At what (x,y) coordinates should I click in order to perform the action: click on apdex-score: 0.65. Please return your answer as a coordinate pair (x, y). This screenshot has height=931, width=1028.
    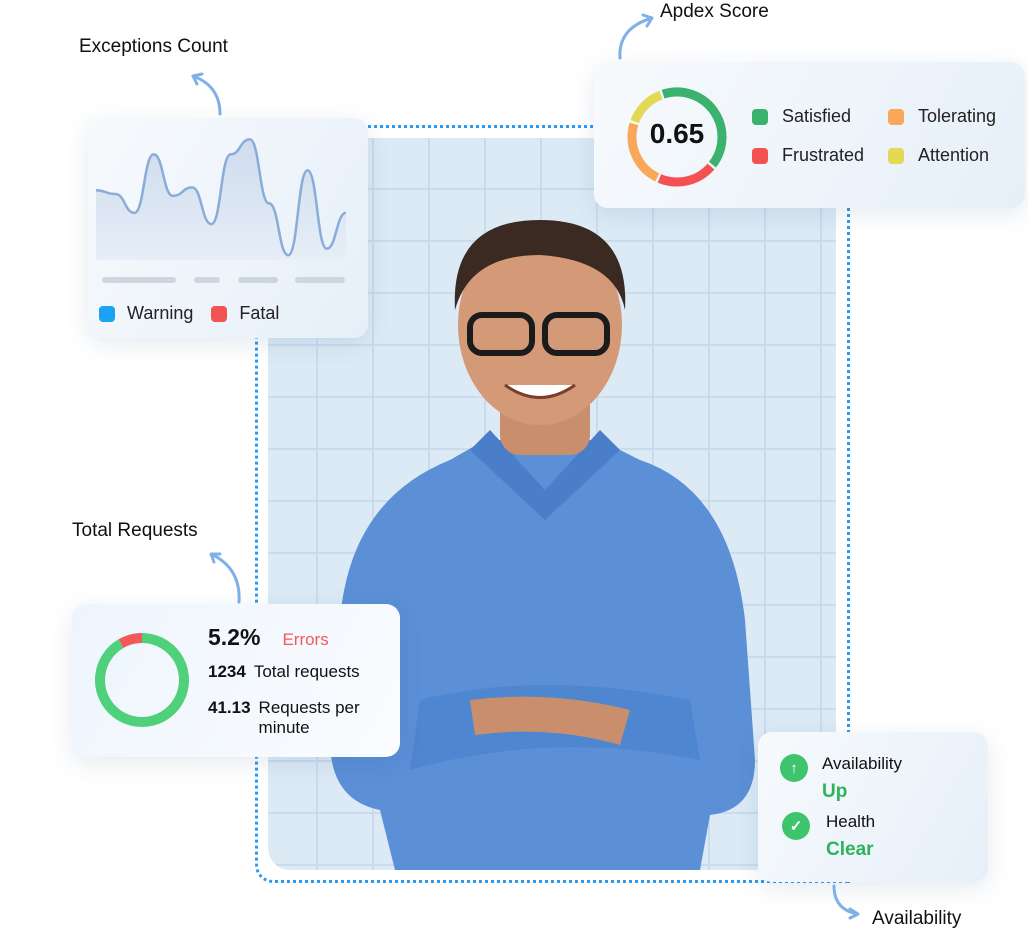
    Looking at the image, I should click on (677, 133).